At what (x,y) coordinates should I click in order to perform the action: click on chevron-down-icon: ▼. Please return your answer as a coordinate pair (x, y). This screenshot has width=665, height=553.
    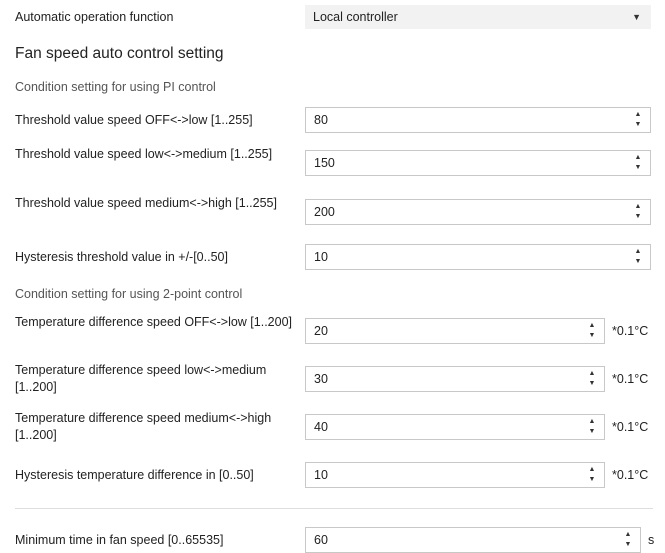
    Looking at the image, I should click on (636, 17).